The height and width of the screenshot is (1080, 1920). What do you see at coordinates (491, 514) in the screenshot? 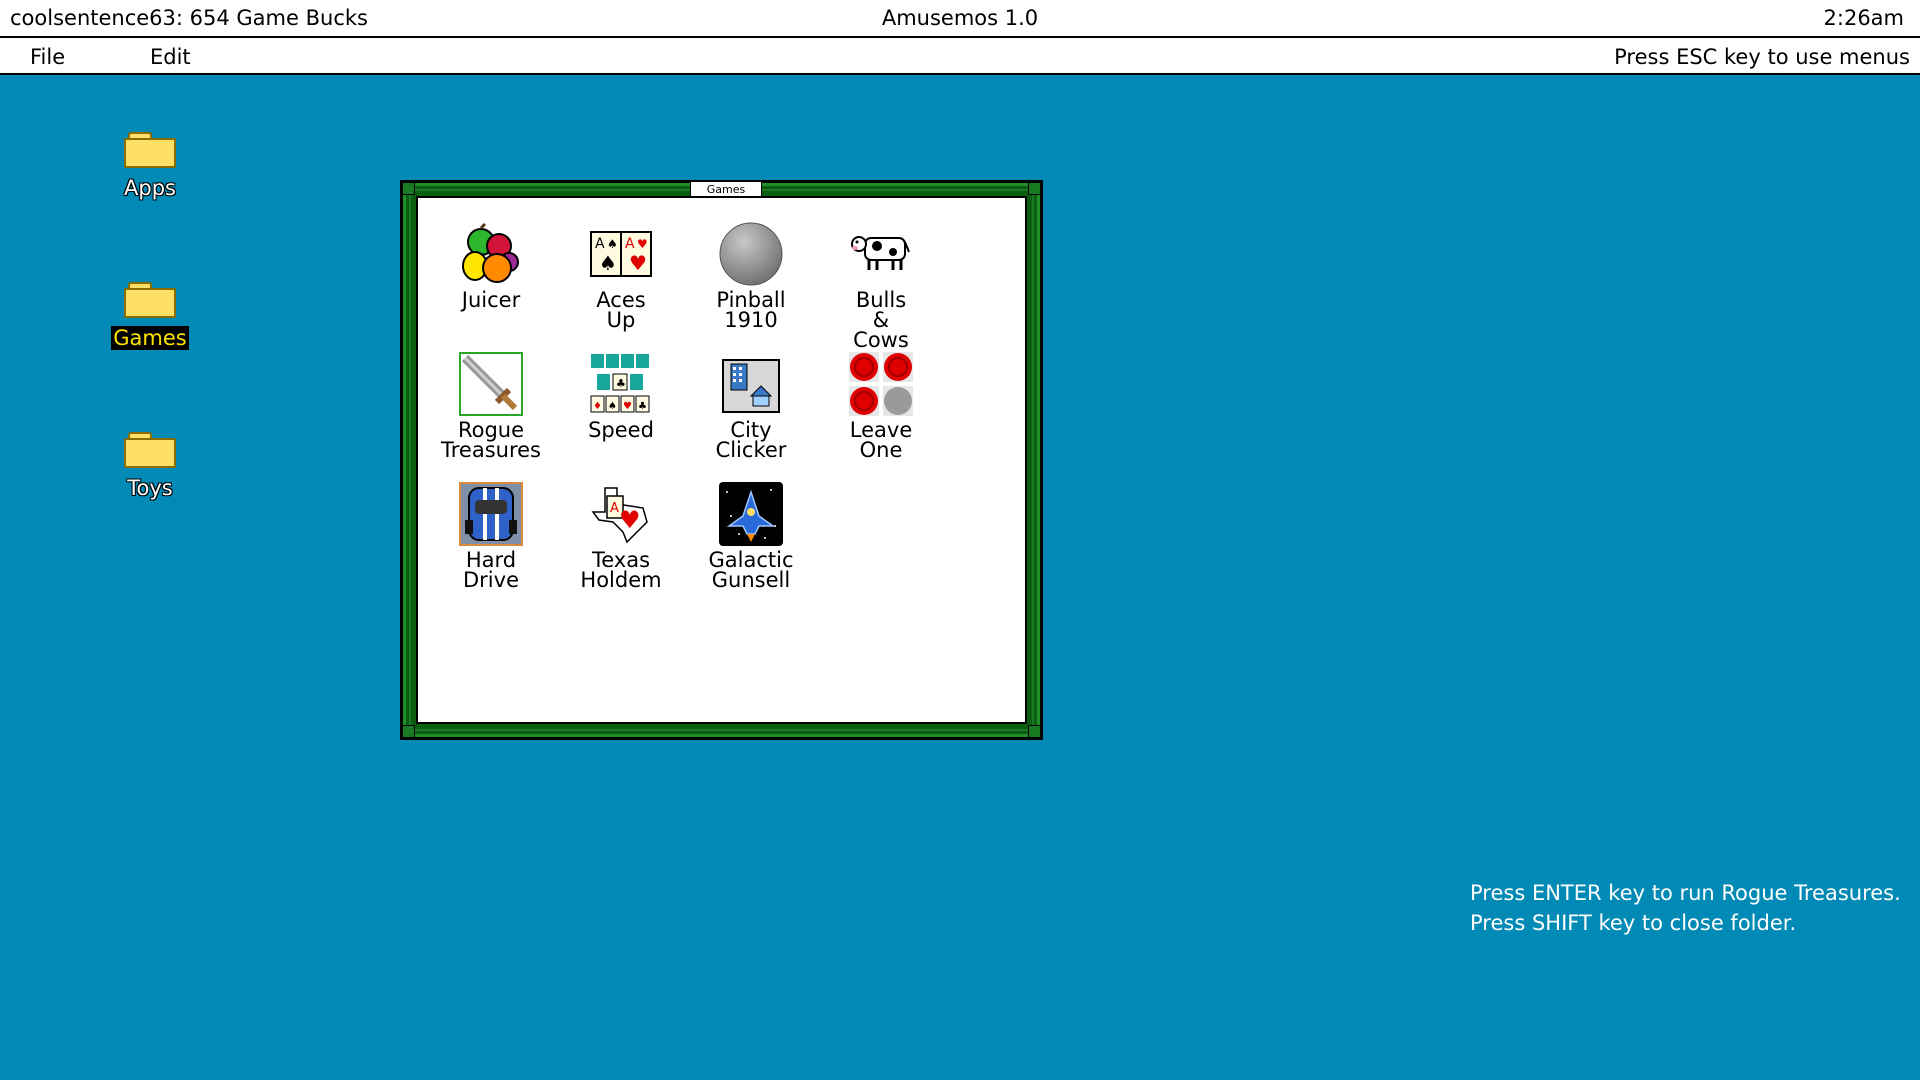
I see `car-icon` at bounding box center [491, 514].